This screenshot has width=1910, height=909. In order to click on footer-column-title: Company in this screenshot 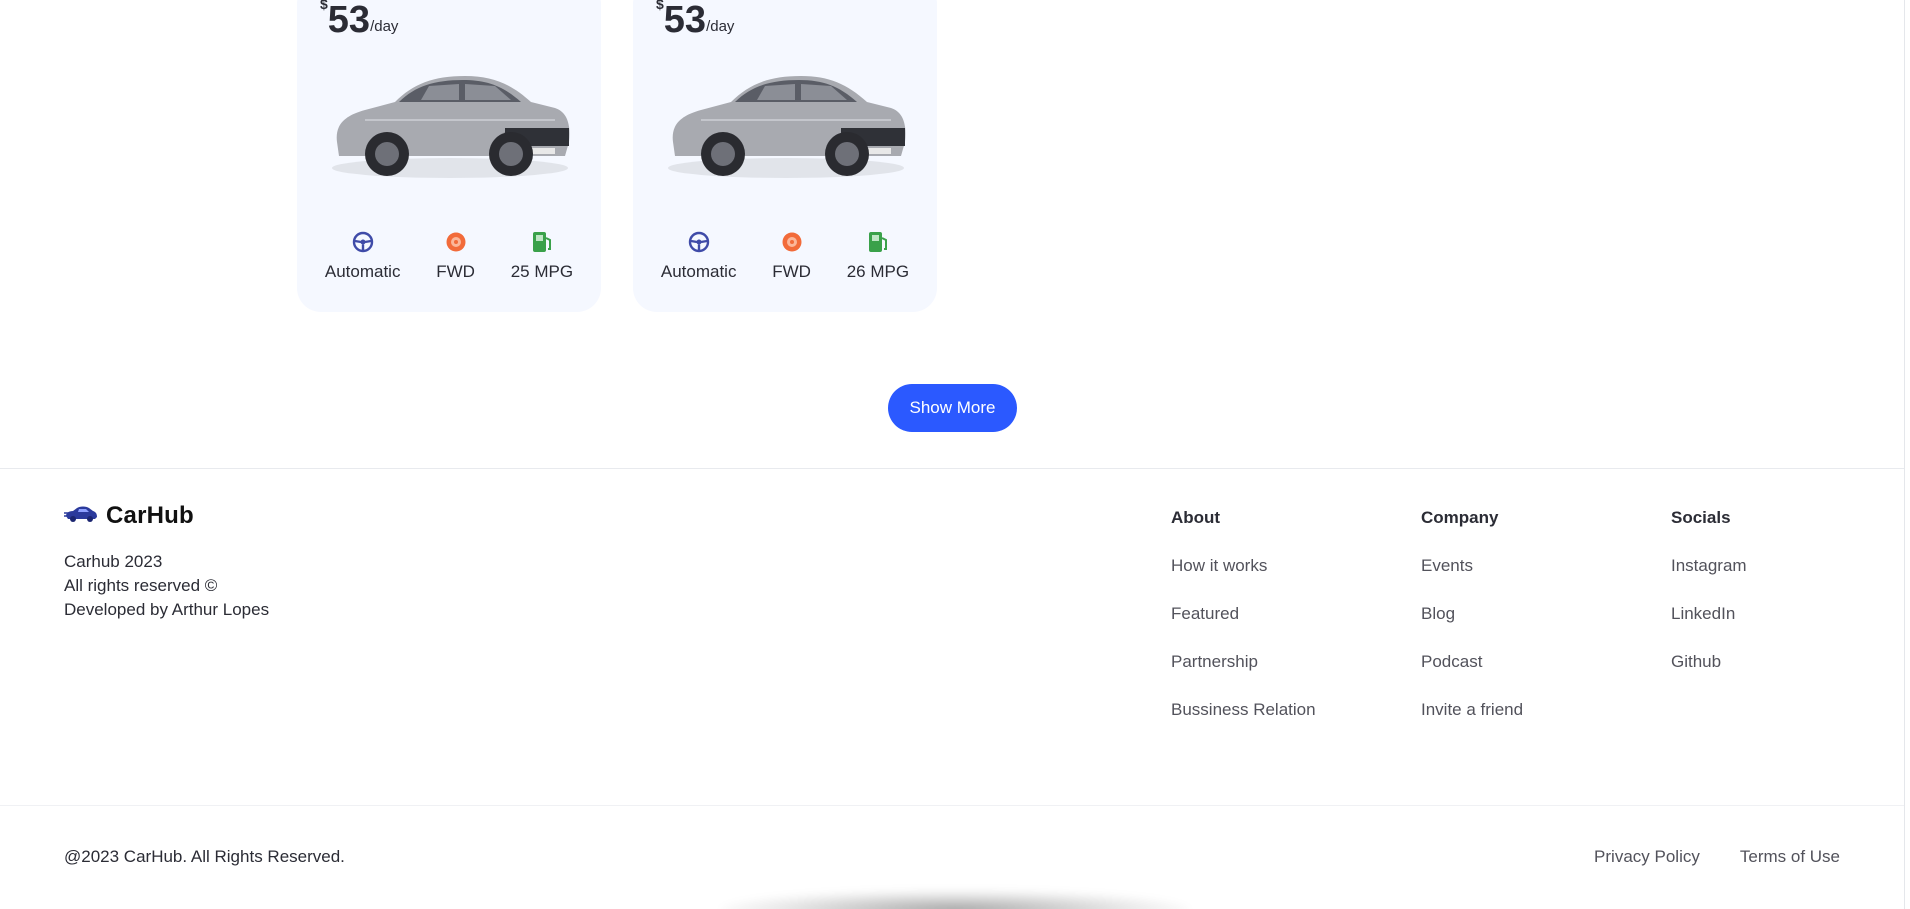, I will do `click(1460, 517)`.